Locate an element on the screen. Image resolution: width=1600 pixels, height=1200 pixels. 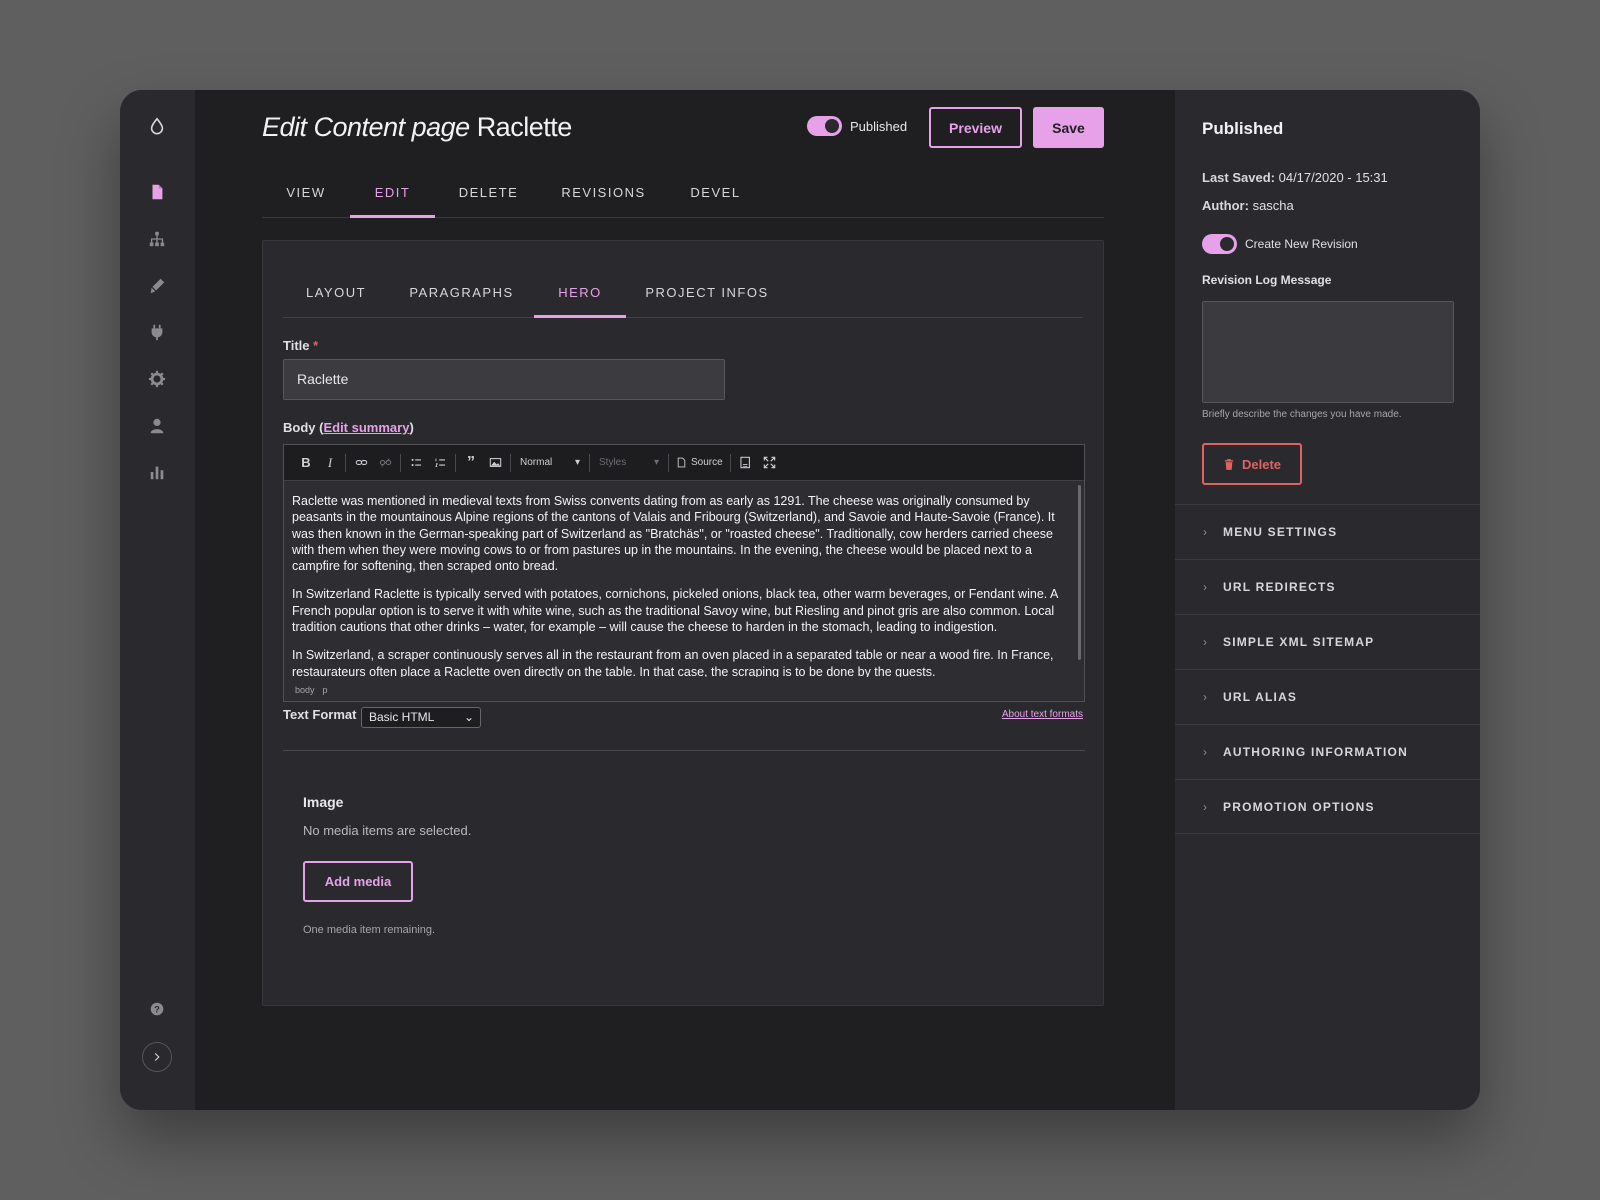
last-saved: Last Saved: 04/17/2020 - 15:31 is located at coordinates (1295, 177).